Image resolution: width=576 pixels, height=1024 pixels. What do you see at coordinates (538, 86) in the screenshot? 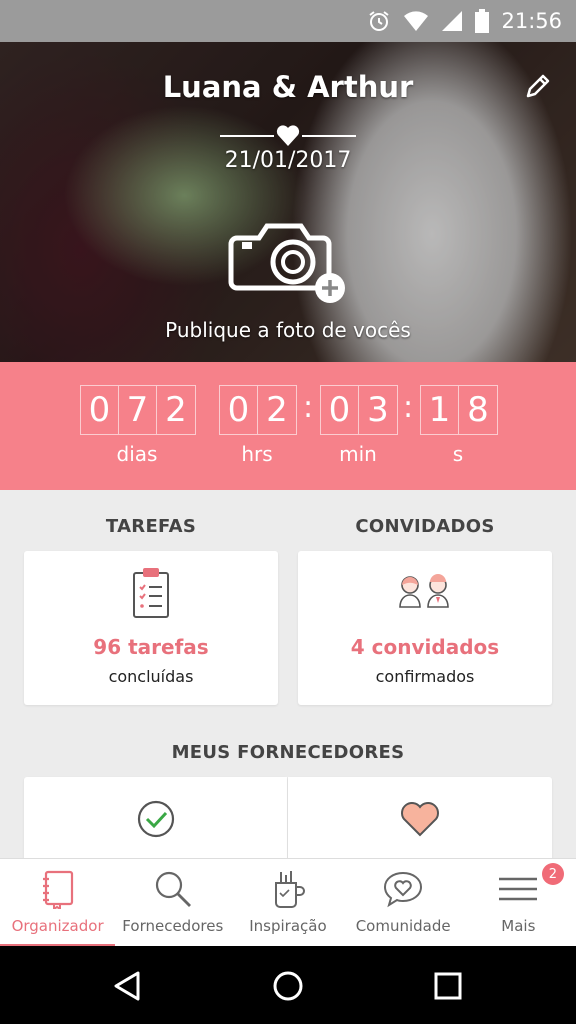
I see `pencil-icon` at bounding box center [538, 86].